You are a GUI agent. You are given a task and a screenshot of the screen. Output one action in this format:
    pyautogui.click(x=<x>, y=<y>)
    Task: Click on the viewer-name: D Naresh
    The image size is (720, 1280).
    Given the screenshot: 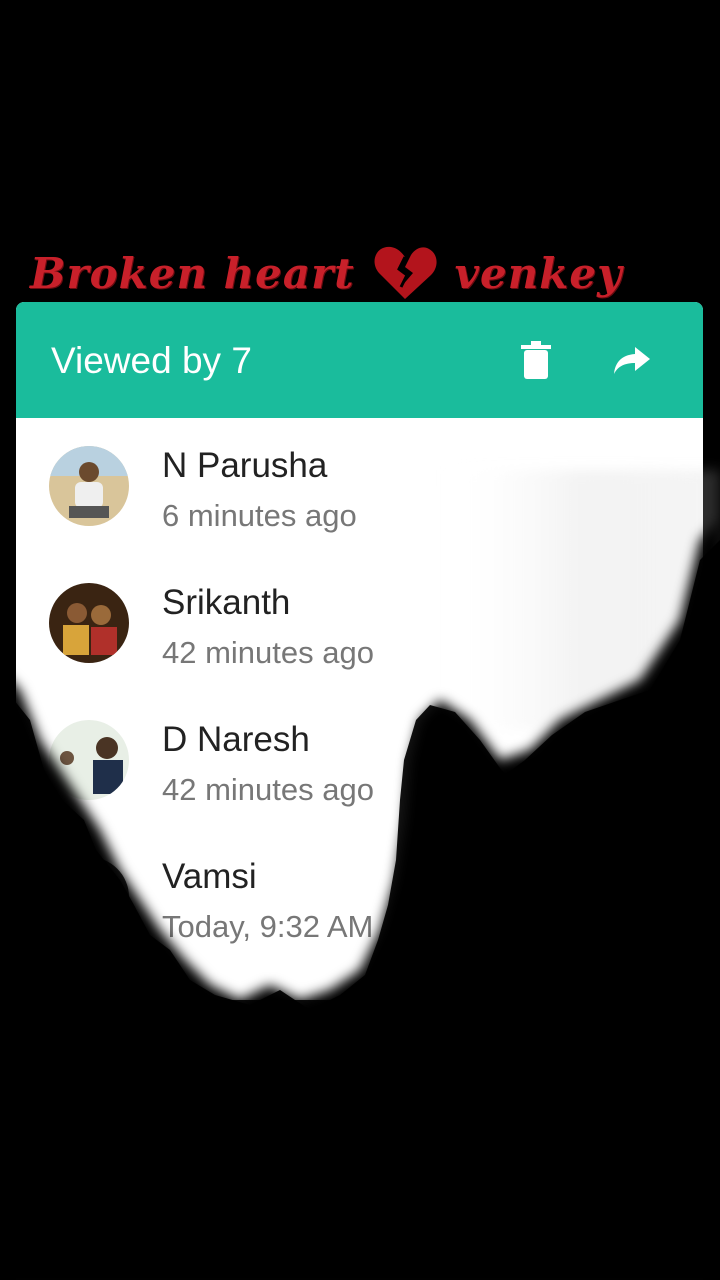 What is the action you would take?
    pyautogui.click(x=236, y=739)
    